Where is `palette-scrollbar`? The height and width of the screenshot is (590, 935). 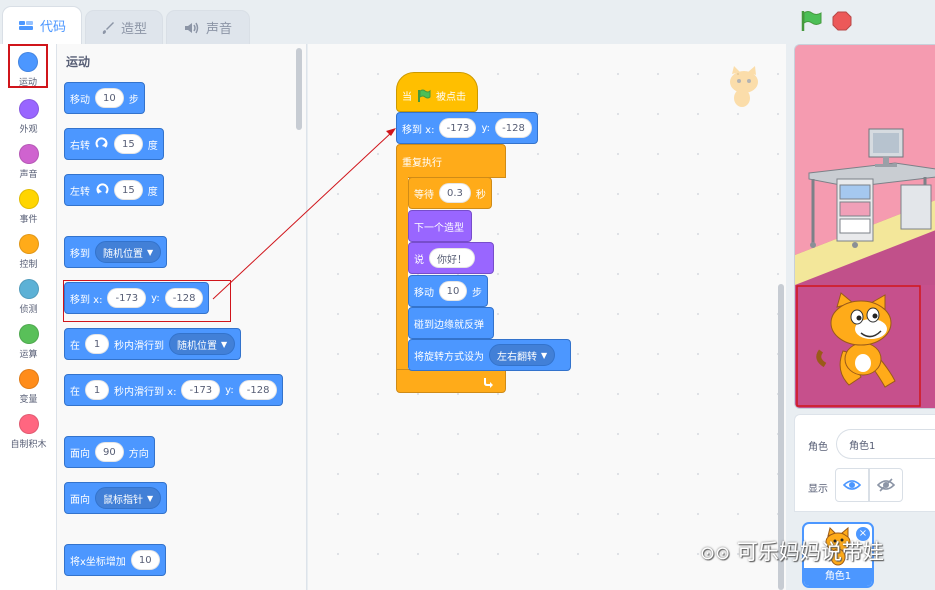 palette-scrollbar is located at coordinates (299, 89).